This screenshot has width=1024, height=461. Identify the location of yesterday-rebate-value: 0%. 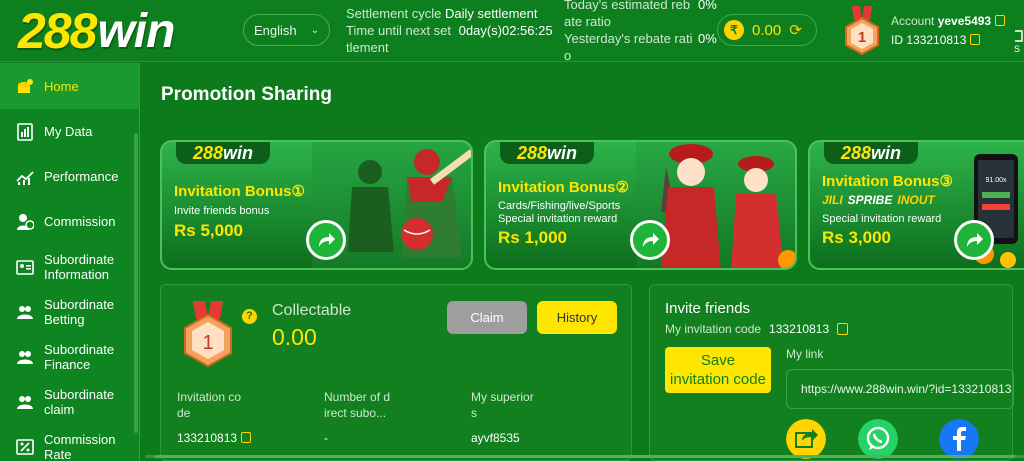
(707, 38).